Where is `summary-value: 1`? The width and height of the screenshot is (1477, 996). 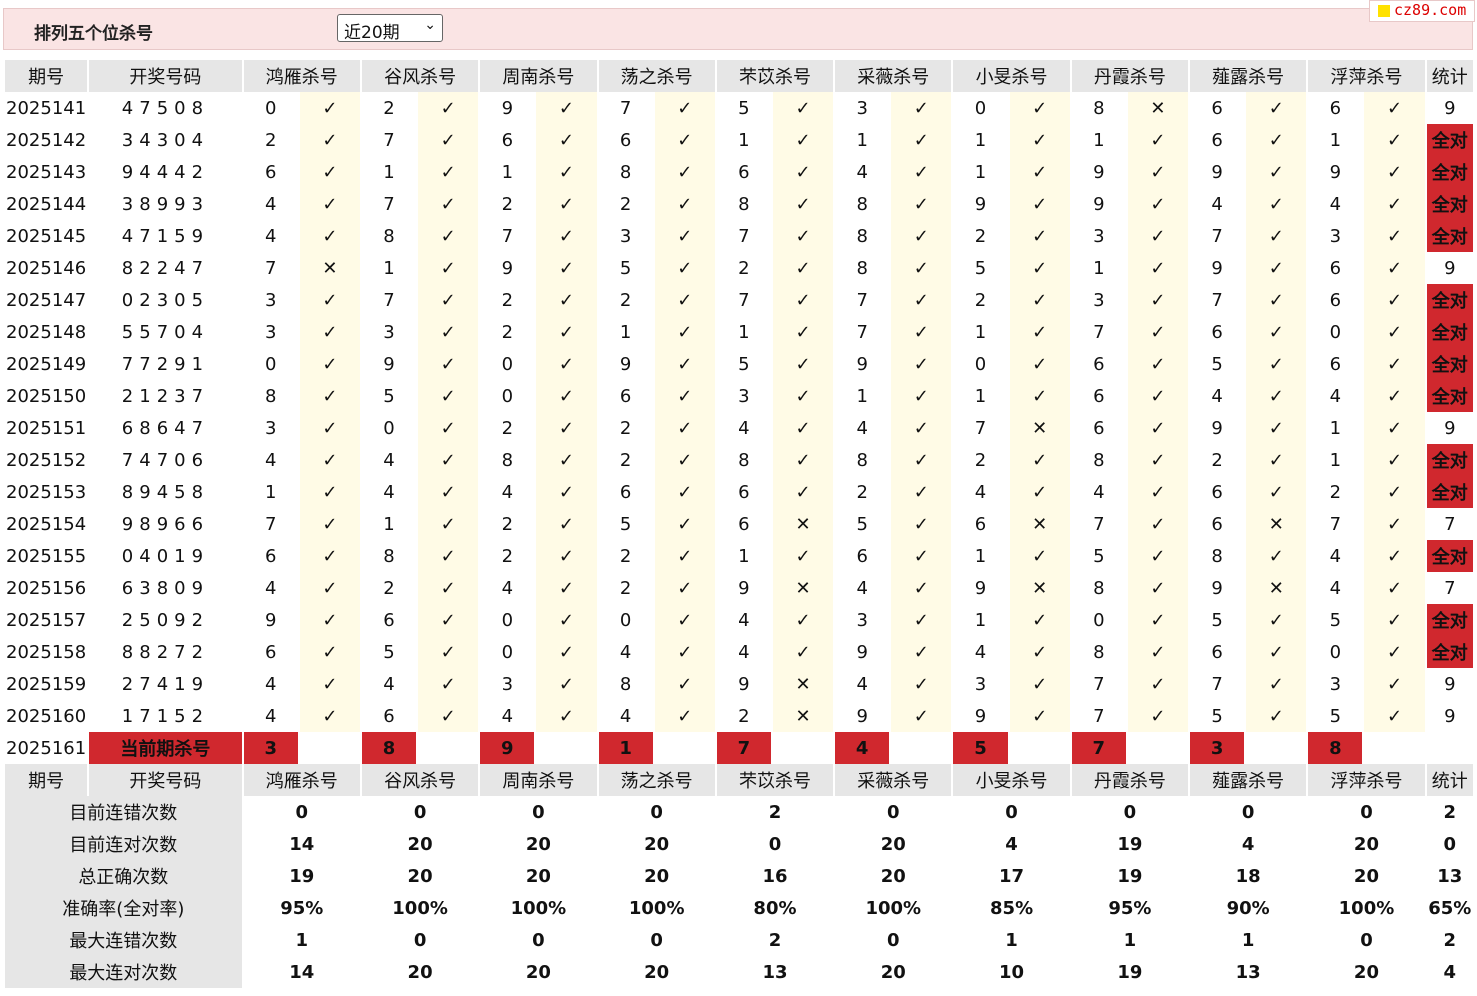
summary-value: 1 is located at coordinates (1130, 940).